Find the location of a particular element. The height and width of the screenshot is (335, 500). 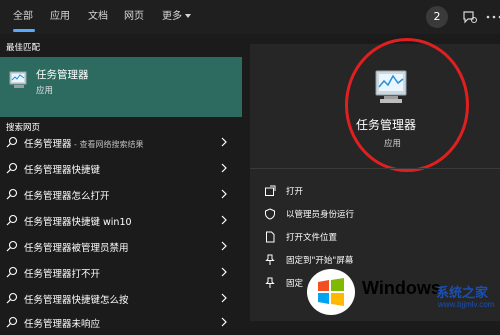

web-result-item: 任务管理器快捷键 is located at coordinates (121, 168).